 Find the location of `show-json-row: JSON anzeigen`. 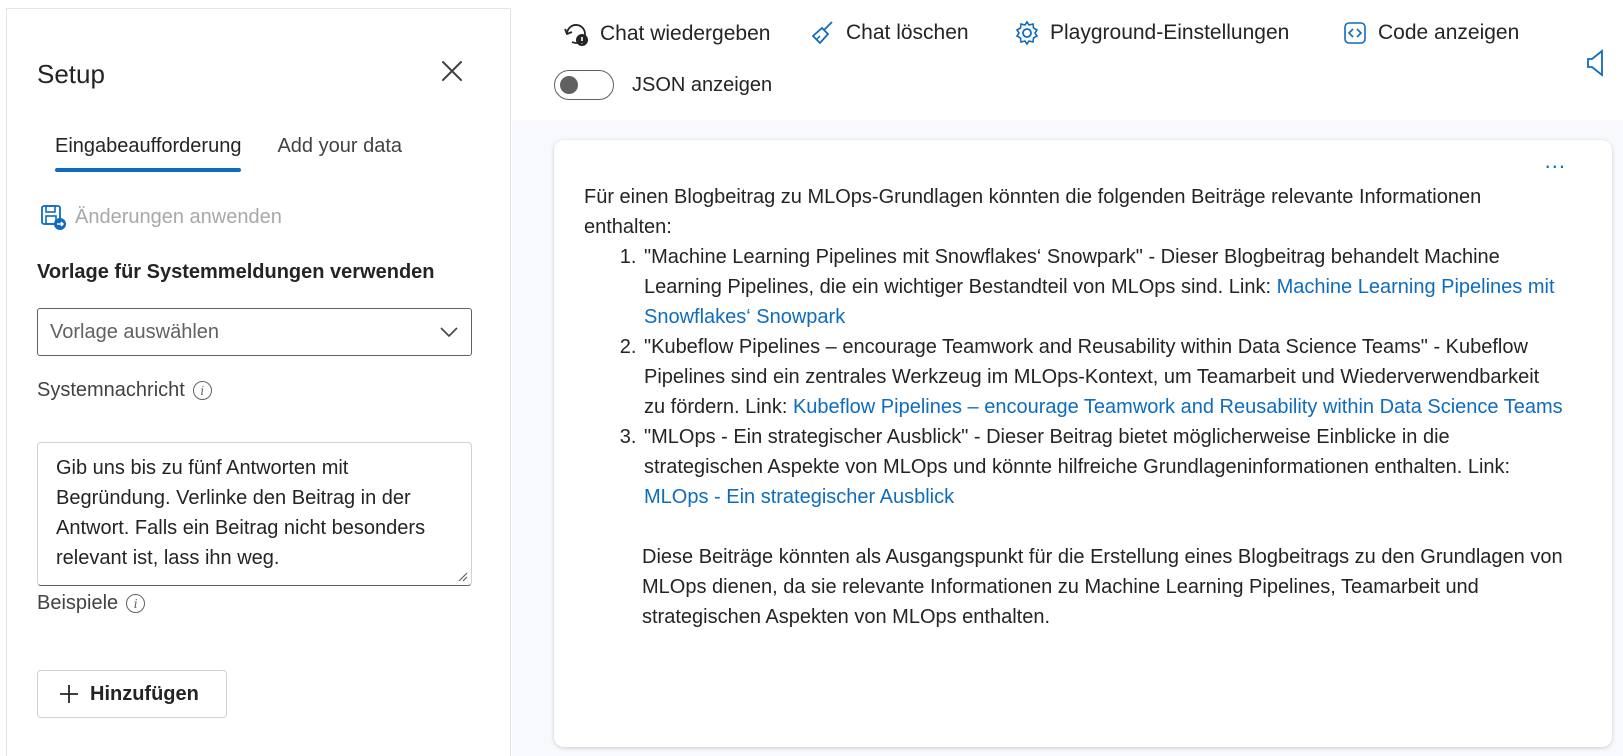

show-json-row: JSON anzeigen is located at coordinates (663, 85).